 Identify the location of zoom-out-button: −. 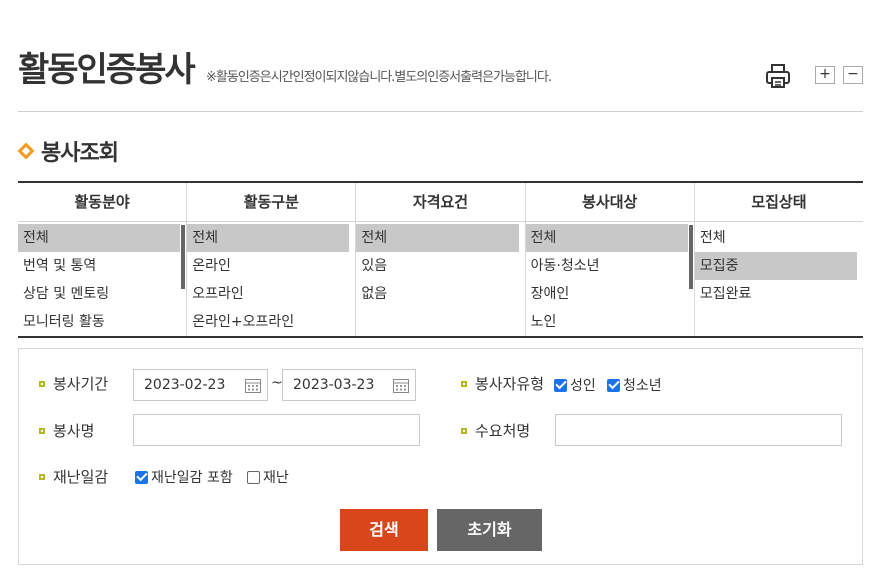
(853, 75).